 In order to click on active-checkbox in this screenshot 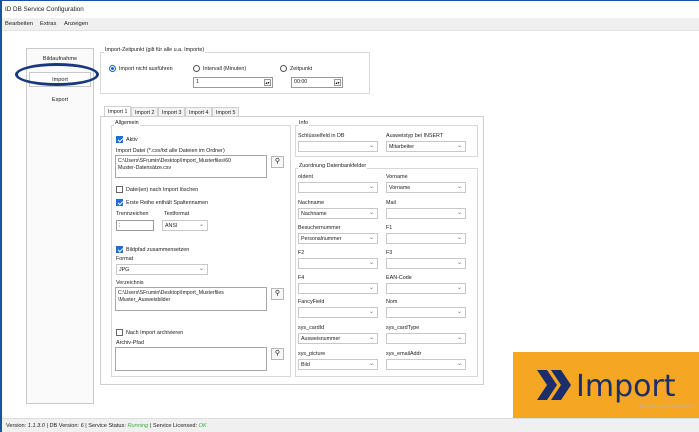, I will do `click(119, 139)`.